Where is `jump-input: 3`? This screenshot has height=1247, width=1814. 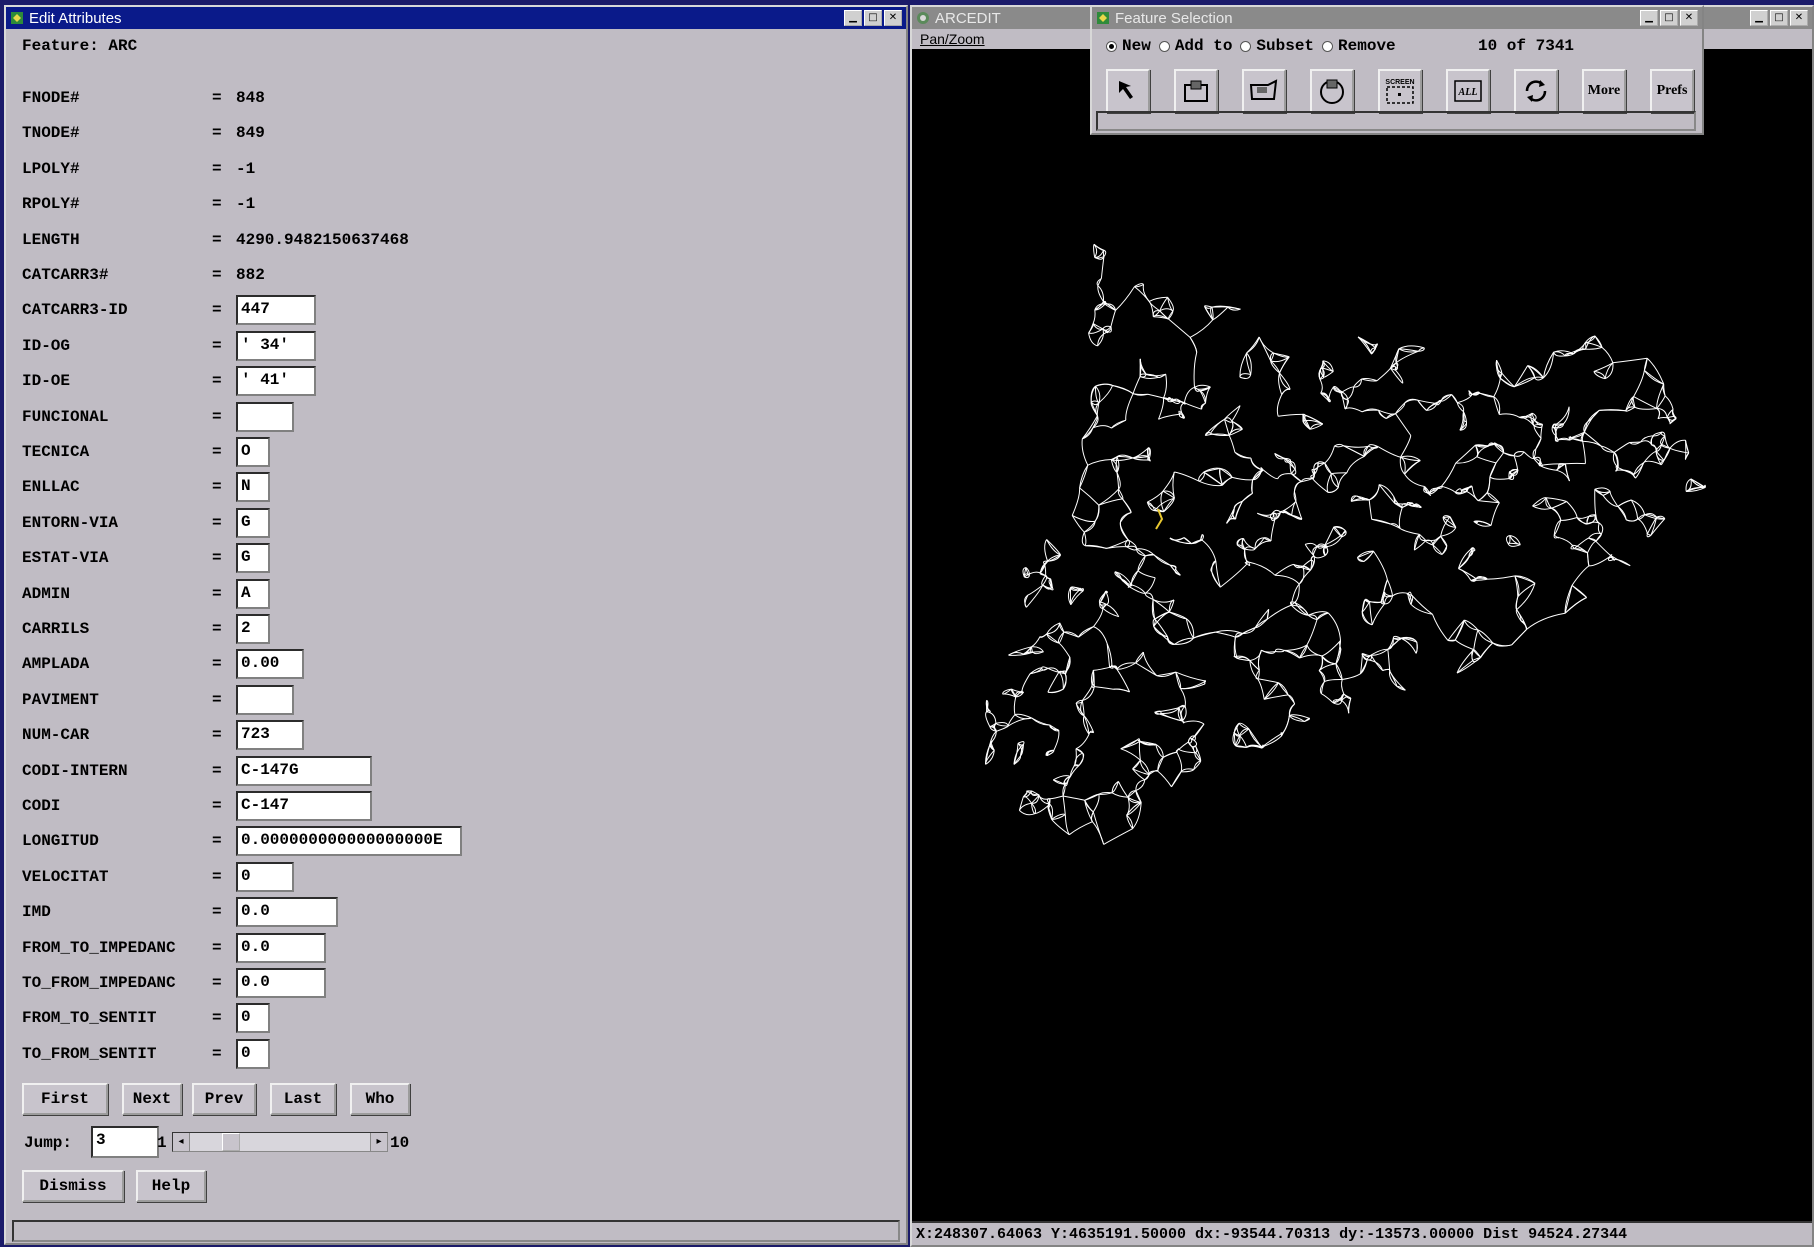 jump-input: 3 is located at coordinates (125, 1142).